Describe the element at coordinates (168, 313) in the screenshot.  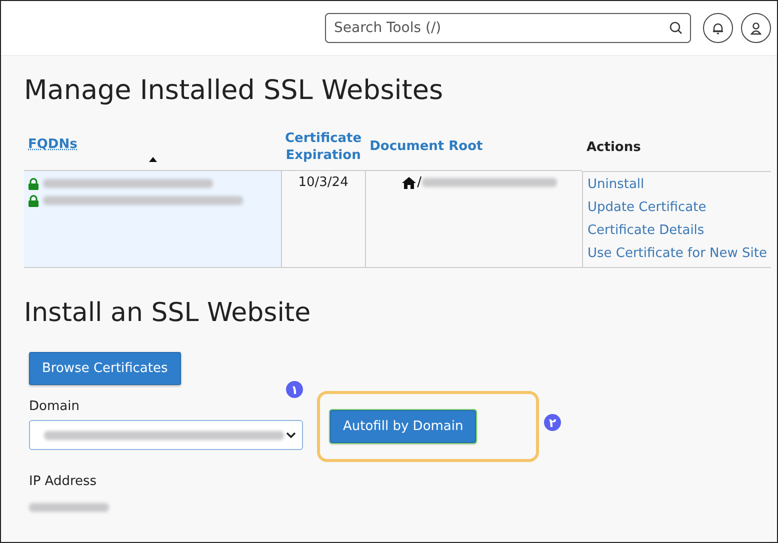
I see `section-title: Install an SSL Website` at that location.